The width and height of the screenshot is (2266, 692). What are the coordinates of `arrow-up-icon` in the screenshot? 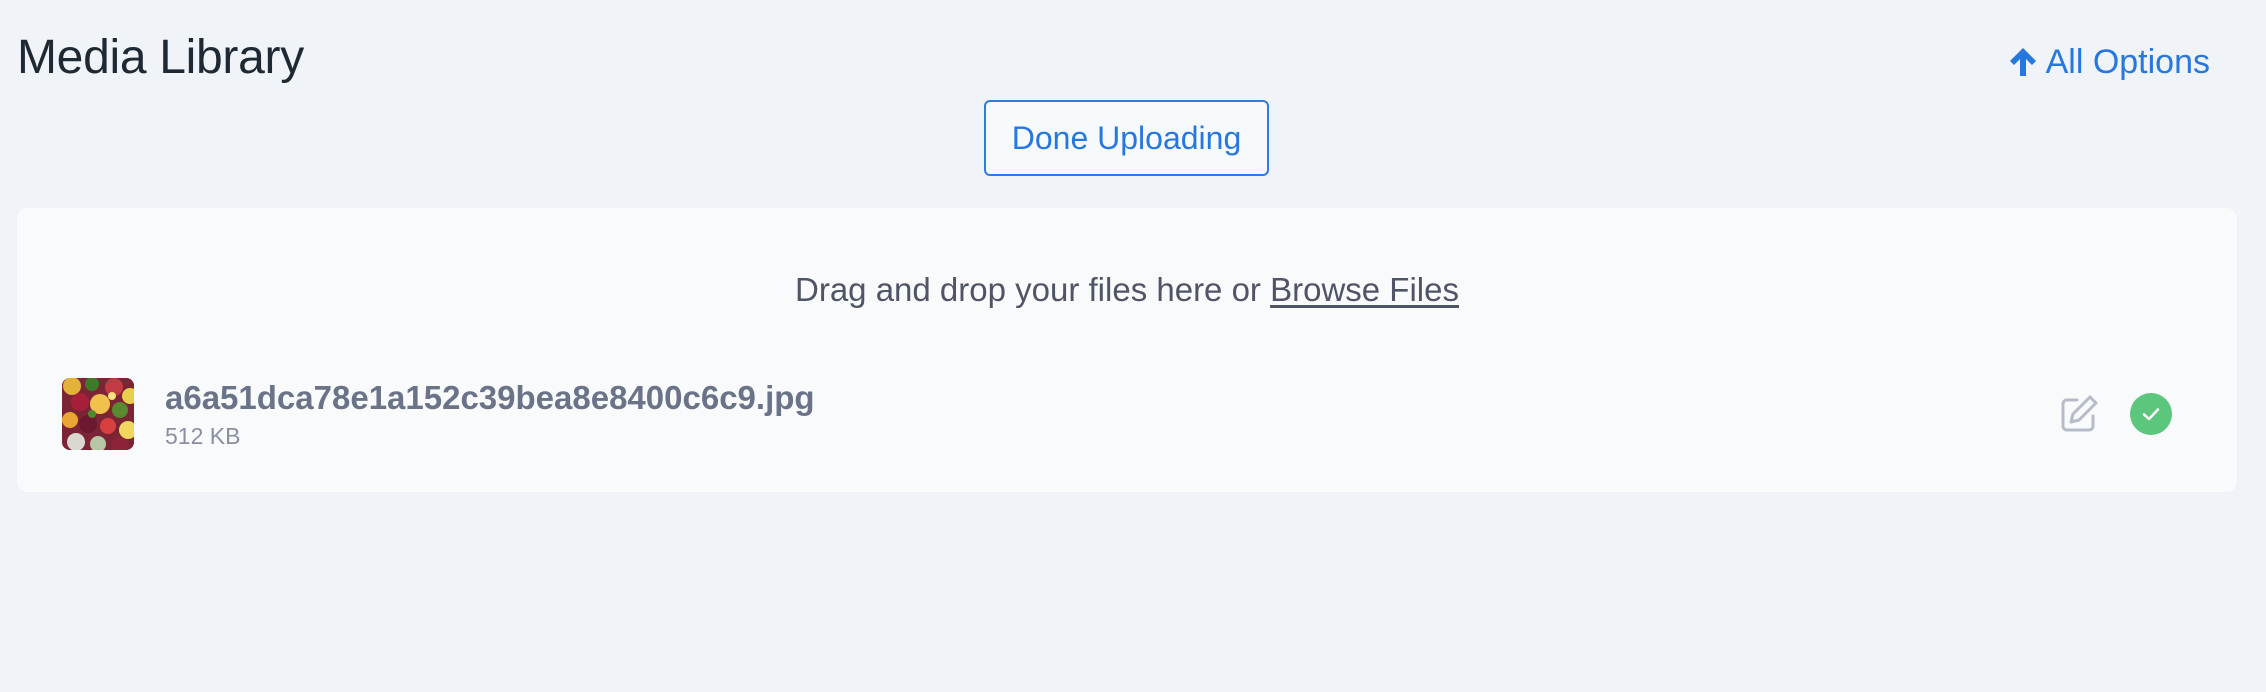 It's located at (2023, 62).